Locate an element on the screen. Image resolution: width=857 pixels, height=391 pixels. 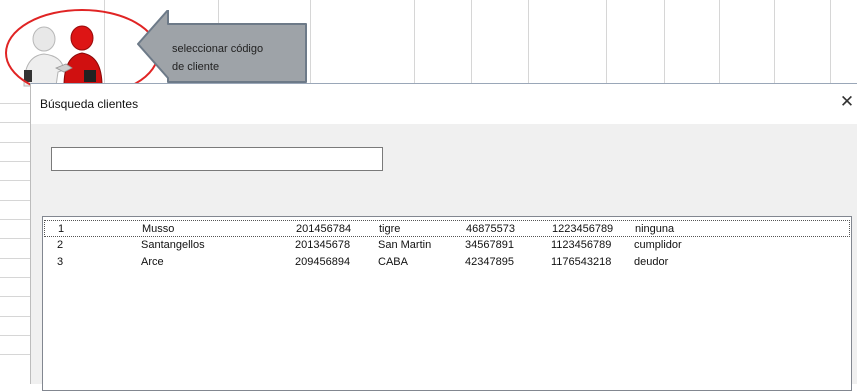
client-other-cell: 1123456789 is located at coordinates (581, 245).